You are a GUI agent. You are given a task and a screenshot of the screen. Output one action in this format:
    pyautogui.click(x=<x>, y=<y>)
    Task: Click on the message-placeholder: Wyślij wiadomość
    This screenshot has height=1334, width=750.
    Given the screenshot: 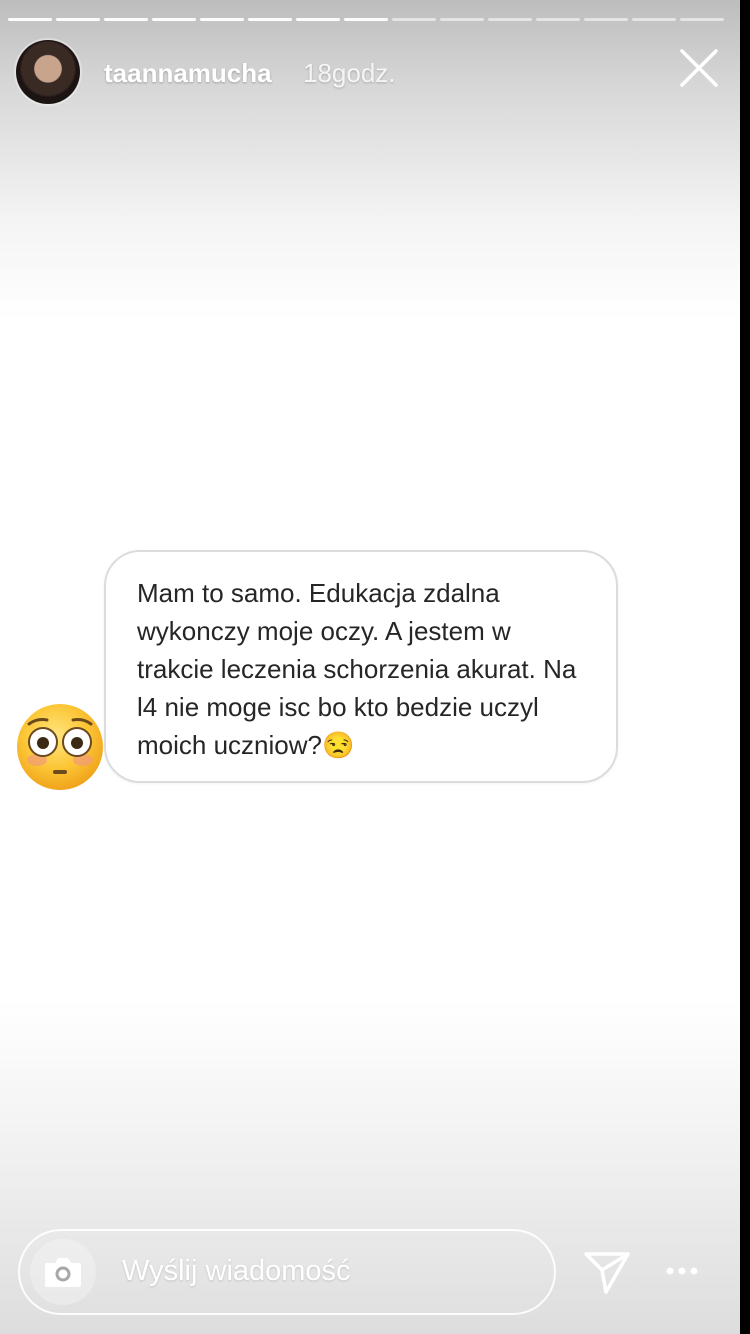 What is the action you would take?
    pyautogui.click(x=236, y=1271)
    